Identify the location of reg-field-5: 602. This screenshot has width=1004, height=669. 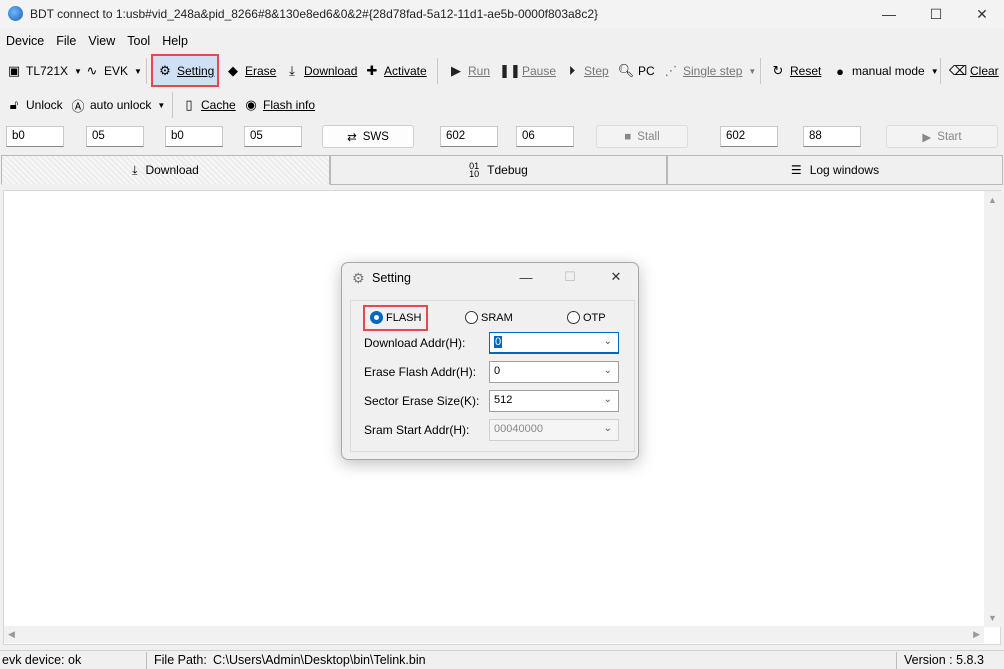
(469, 136).